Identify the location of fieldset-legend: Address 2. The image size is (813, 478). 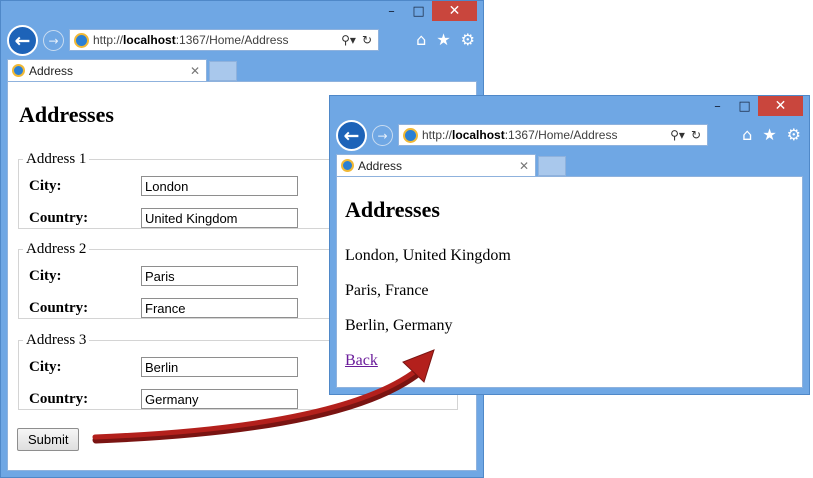
(56, 249).